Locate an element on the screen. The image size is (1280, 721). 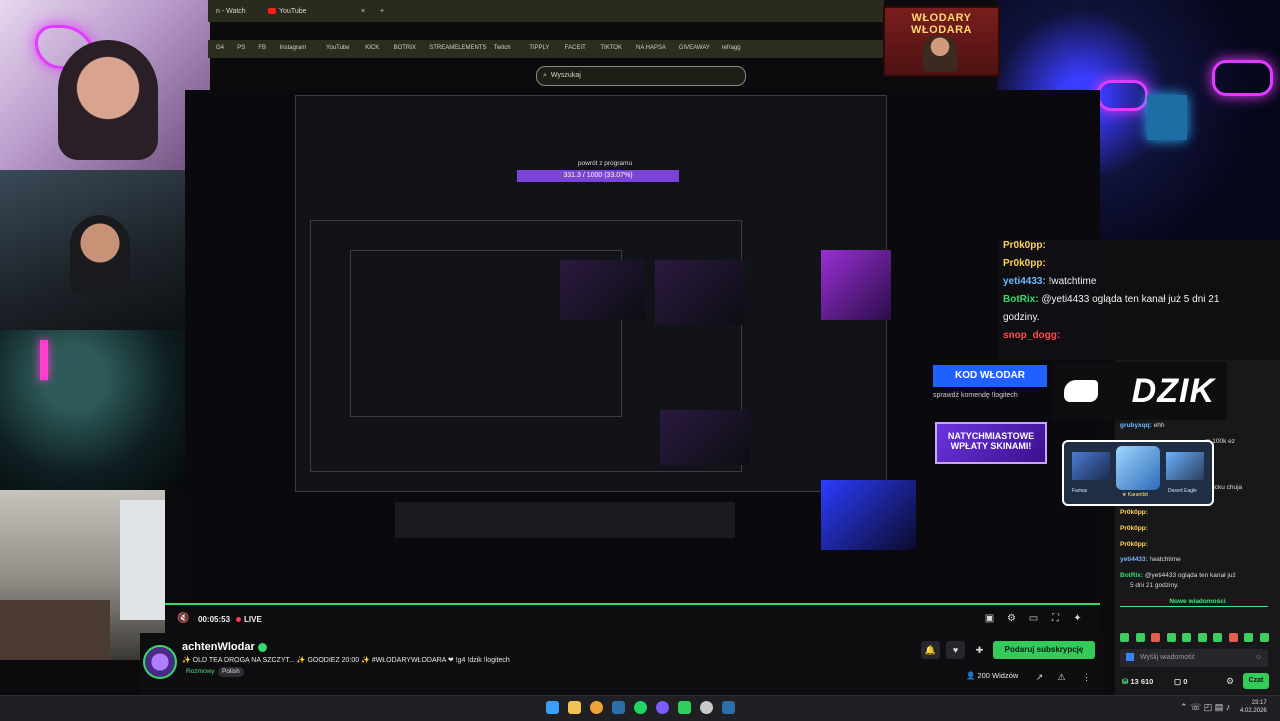
emoji-icon: ☺ is located at coordinates (1258, 658).